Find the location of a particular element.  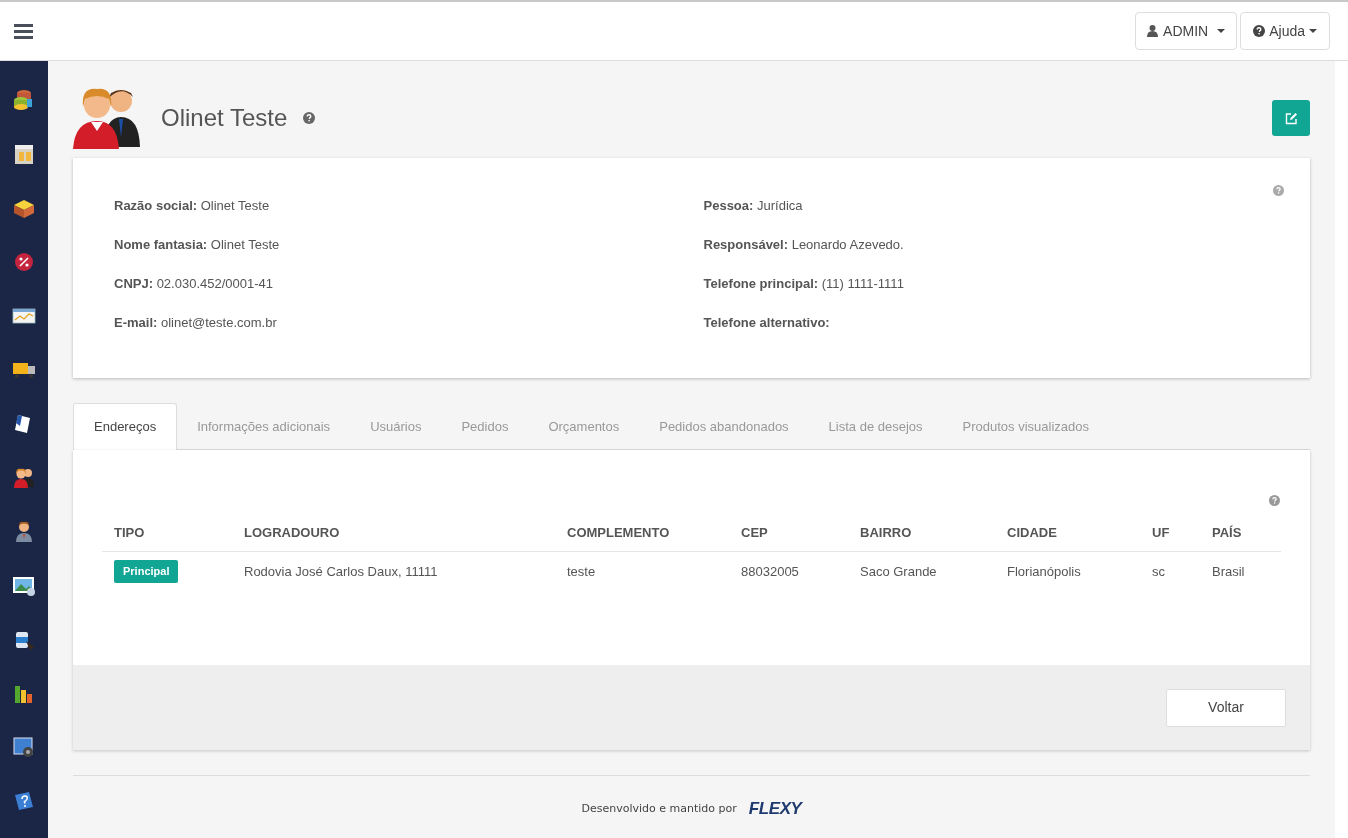

column-header: CEP is located at coordinates (788, 537).